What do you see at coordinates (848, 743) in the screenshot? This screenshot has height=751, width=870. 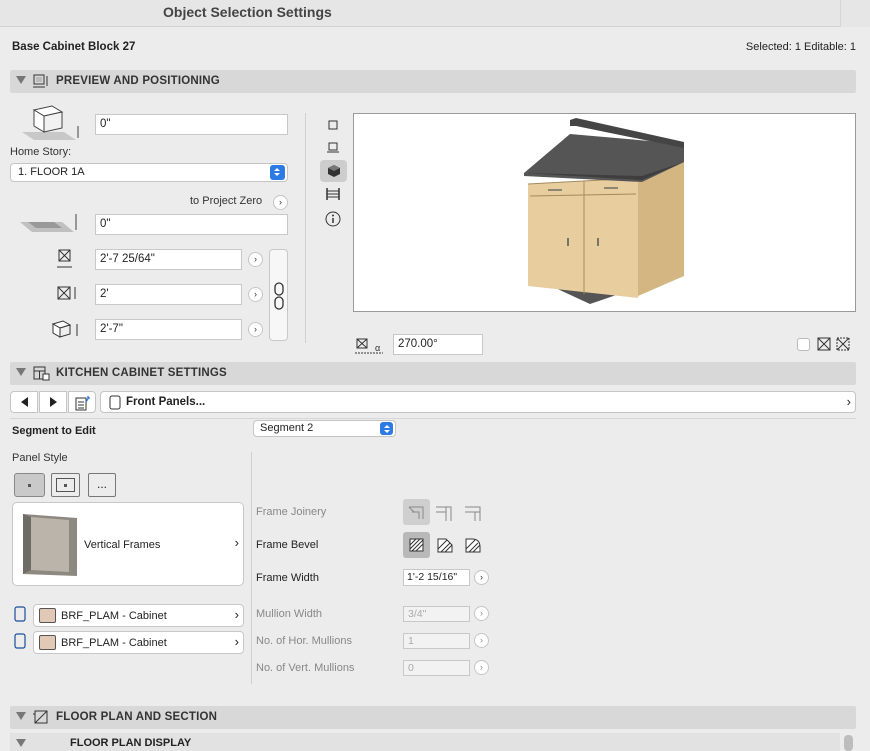 I see `scrollbar-thumb` at bounding box center [848, 743].